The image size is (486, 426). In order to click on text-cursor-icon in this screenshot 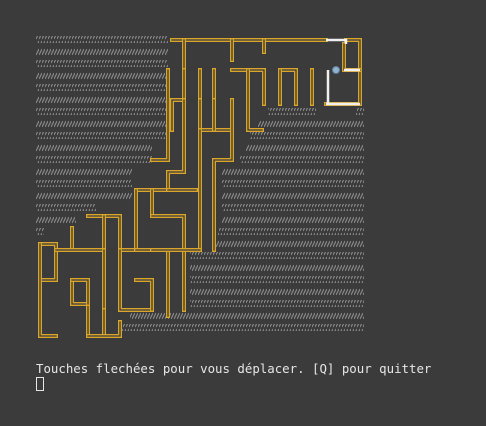, I will do `click(40, 384)`.